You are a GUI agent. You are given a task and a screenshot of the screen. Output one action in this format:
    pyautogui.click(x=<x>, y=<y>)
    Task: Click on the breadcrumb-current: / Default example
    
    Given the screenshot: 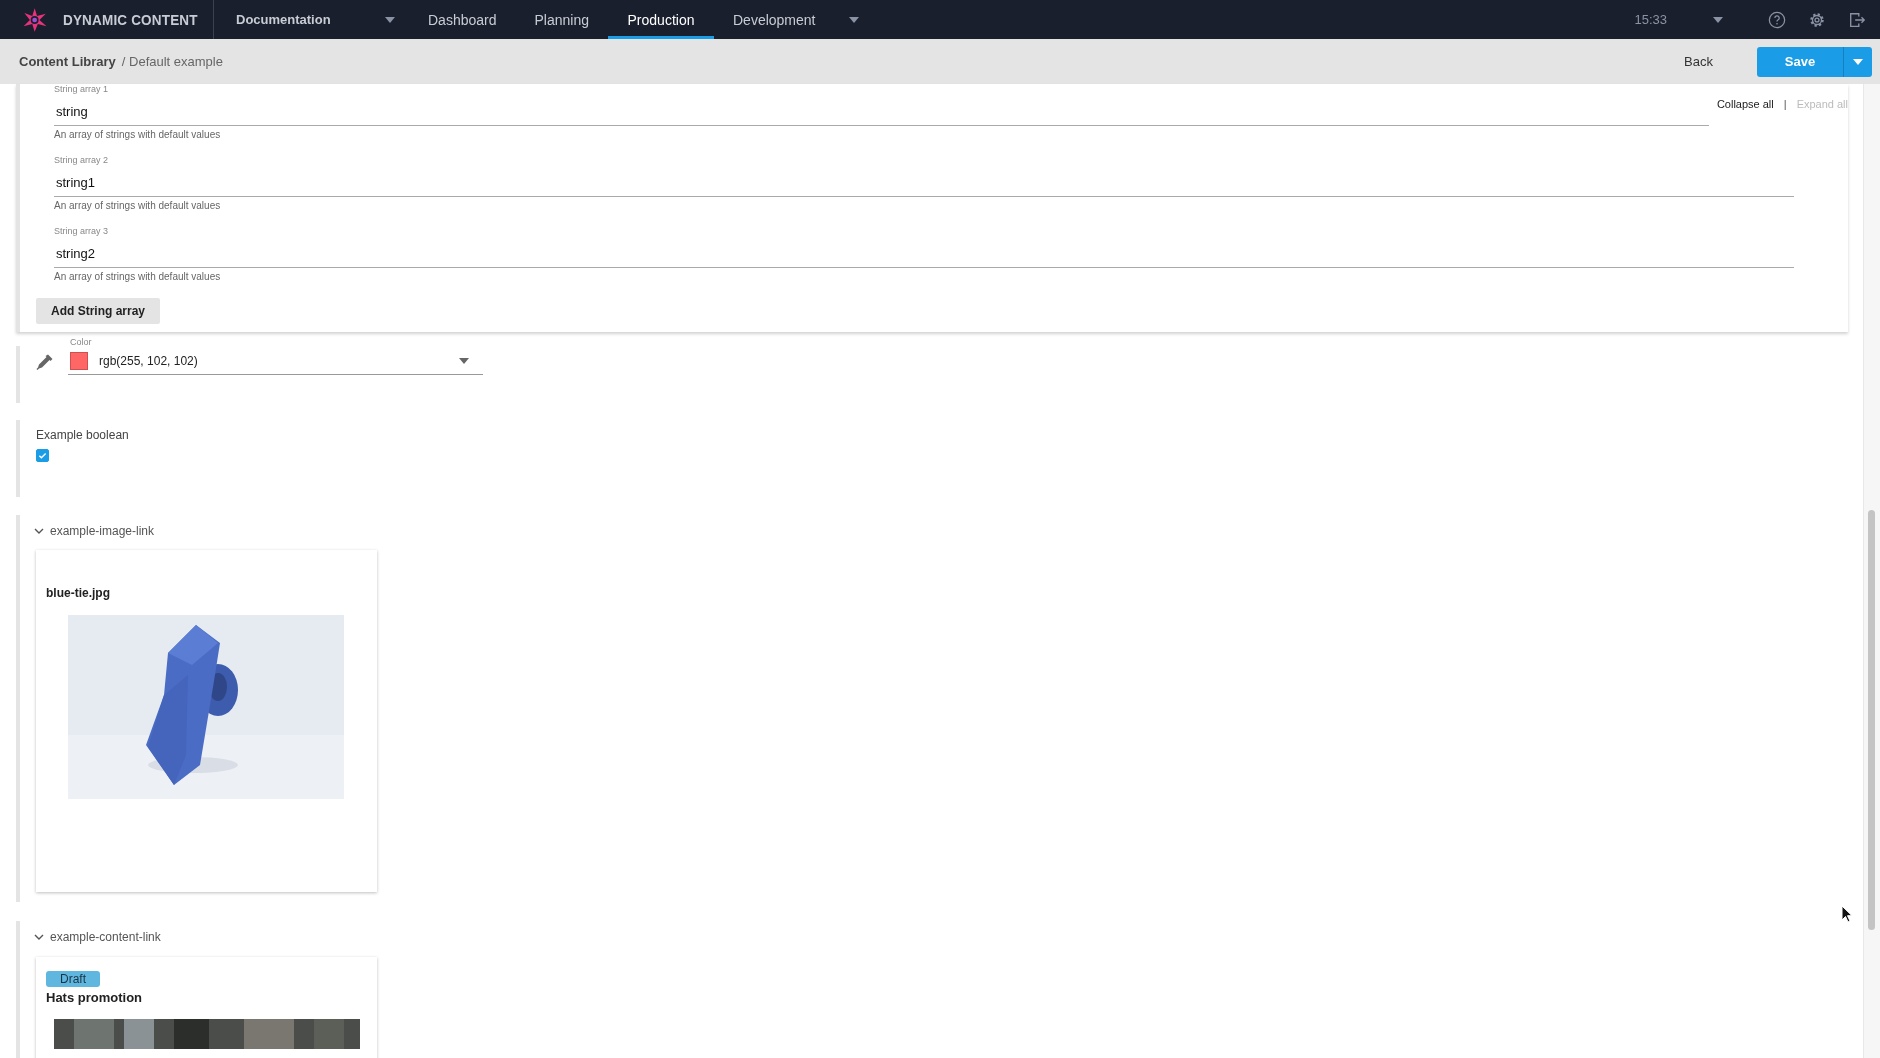 What is the action you would take?
    pyautogui.click(x=172, y=61)
    